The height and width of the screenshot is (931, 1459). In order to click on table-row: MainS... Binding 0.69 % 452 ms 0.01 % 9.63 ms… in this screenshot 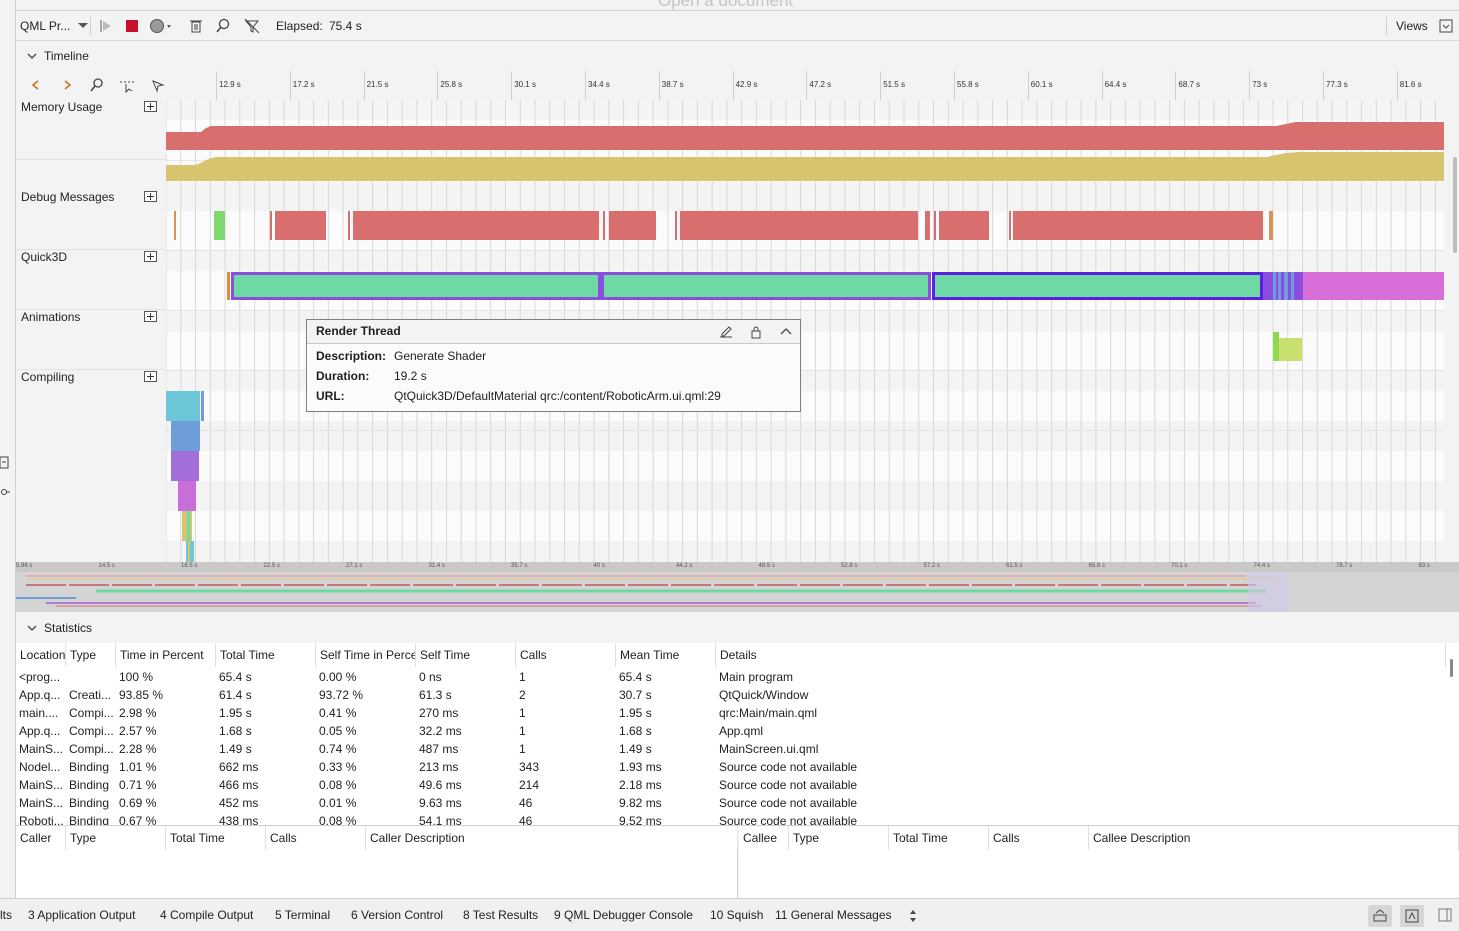, I will do `click(731, 803)`.